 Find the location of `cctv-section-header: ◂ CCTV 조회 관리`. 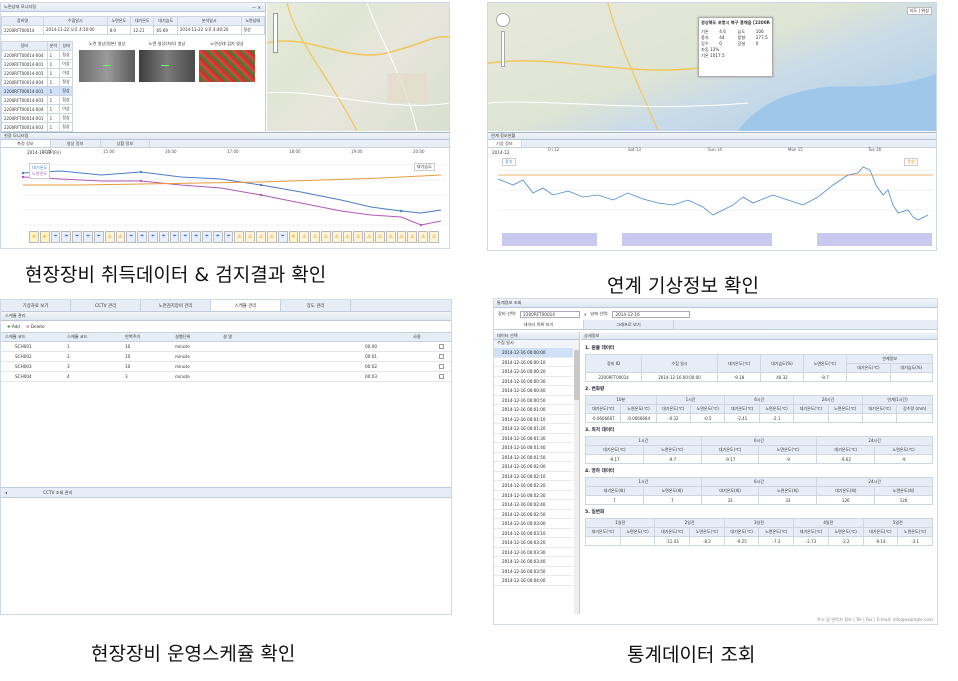

cctv-section-header: ◂ CCTV 조회 관리 is located at coordinates (226, 492).